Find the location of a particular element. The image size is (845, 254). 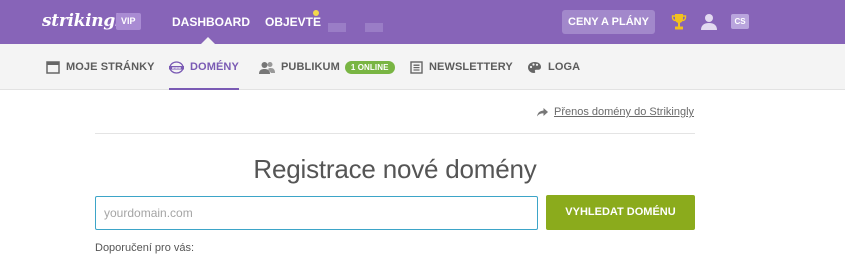

recommendations-label: Doporučení pro vás: is located at coordinates (145, 248).